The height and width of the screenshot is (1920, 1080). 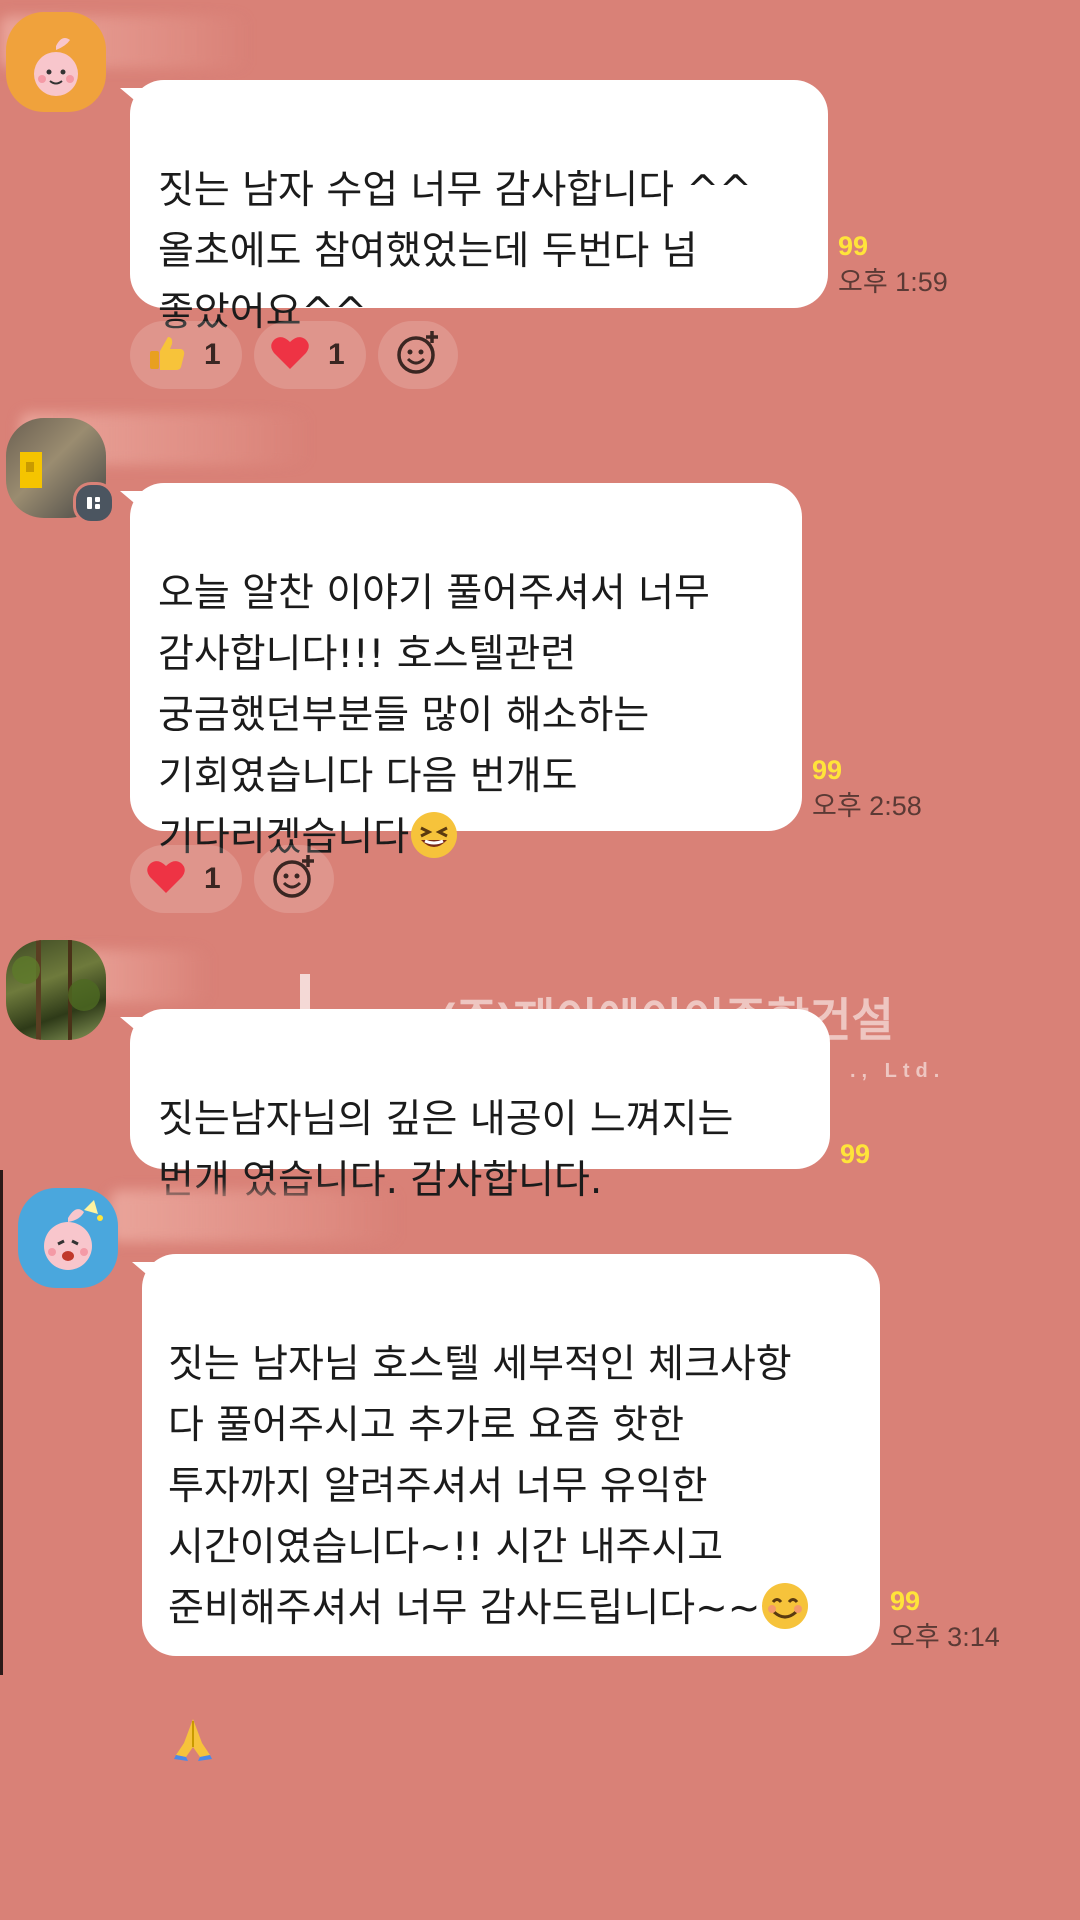 I want to click on message-bubble: 짓는남자님의 깊은 내공이 느껴지는 번개 였습니다. 감사합니다., so click(x=480, y=1106).